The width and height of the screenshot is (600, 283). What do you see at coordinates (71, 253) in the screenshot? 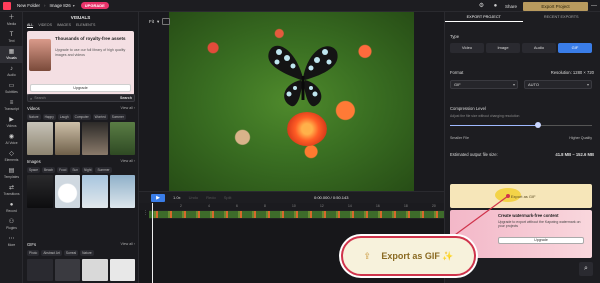
I see `gif-filter-chip: Surreal` at bounding box center [71, 253].